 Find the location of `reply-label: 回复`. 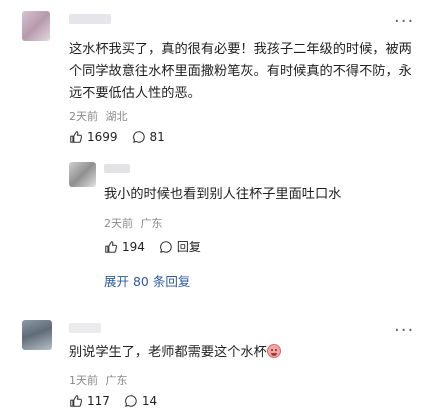

reply-label: 回复 is located at coordinates (188, 247).